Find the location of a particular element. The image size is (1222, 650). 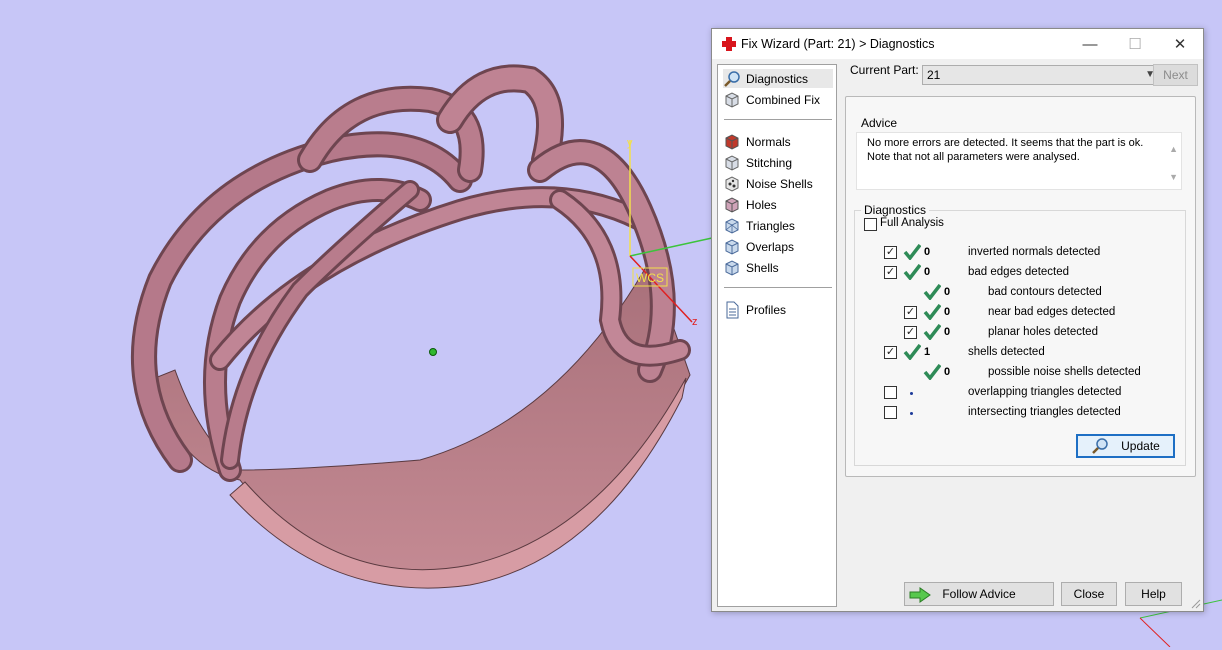

planar-holes-count: 0 is located at coordinates (947, 332).